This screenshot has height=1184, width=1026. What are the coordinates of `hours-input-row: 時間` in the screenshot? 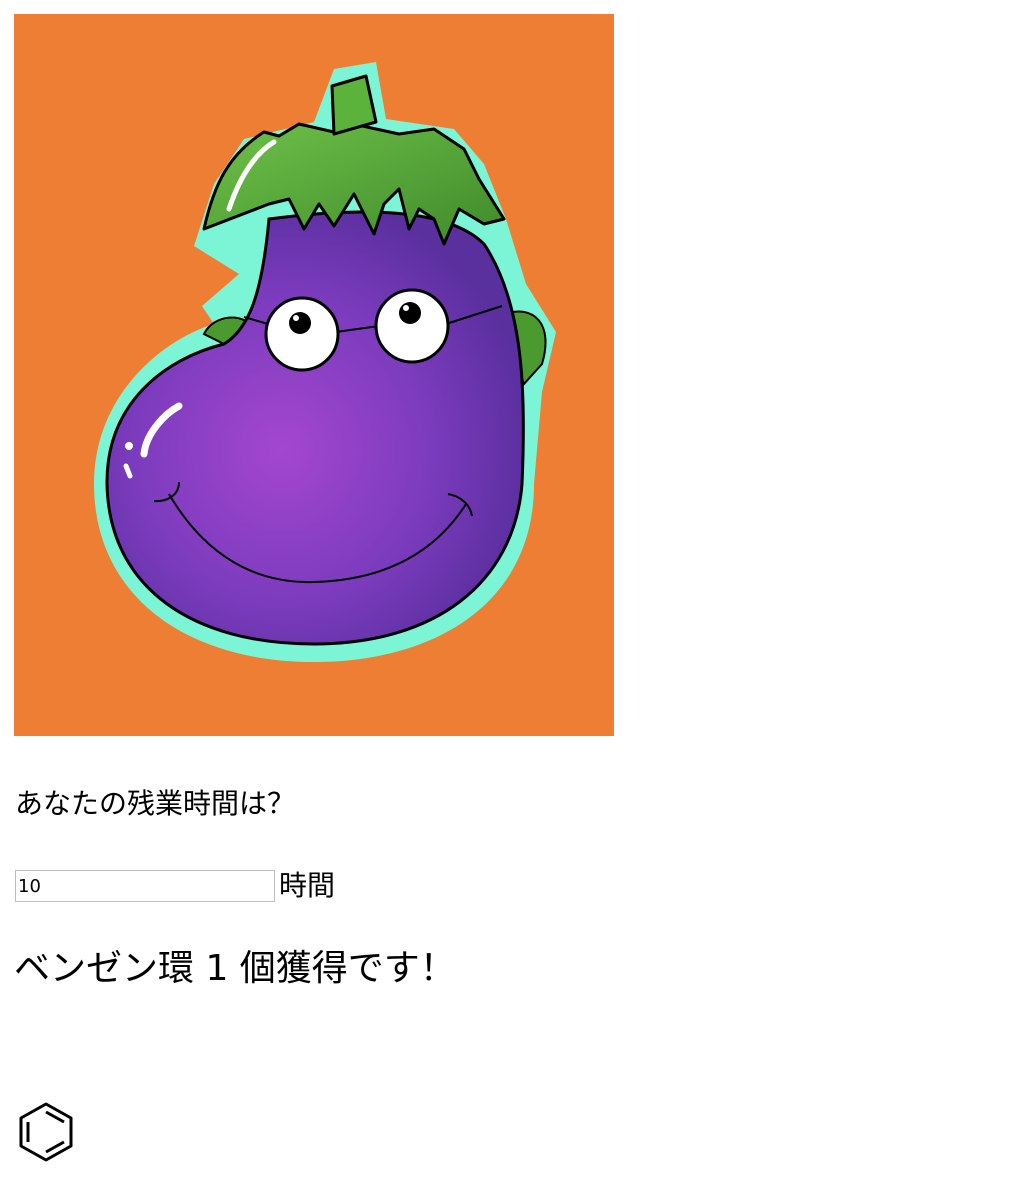 It's located at (175, 886).